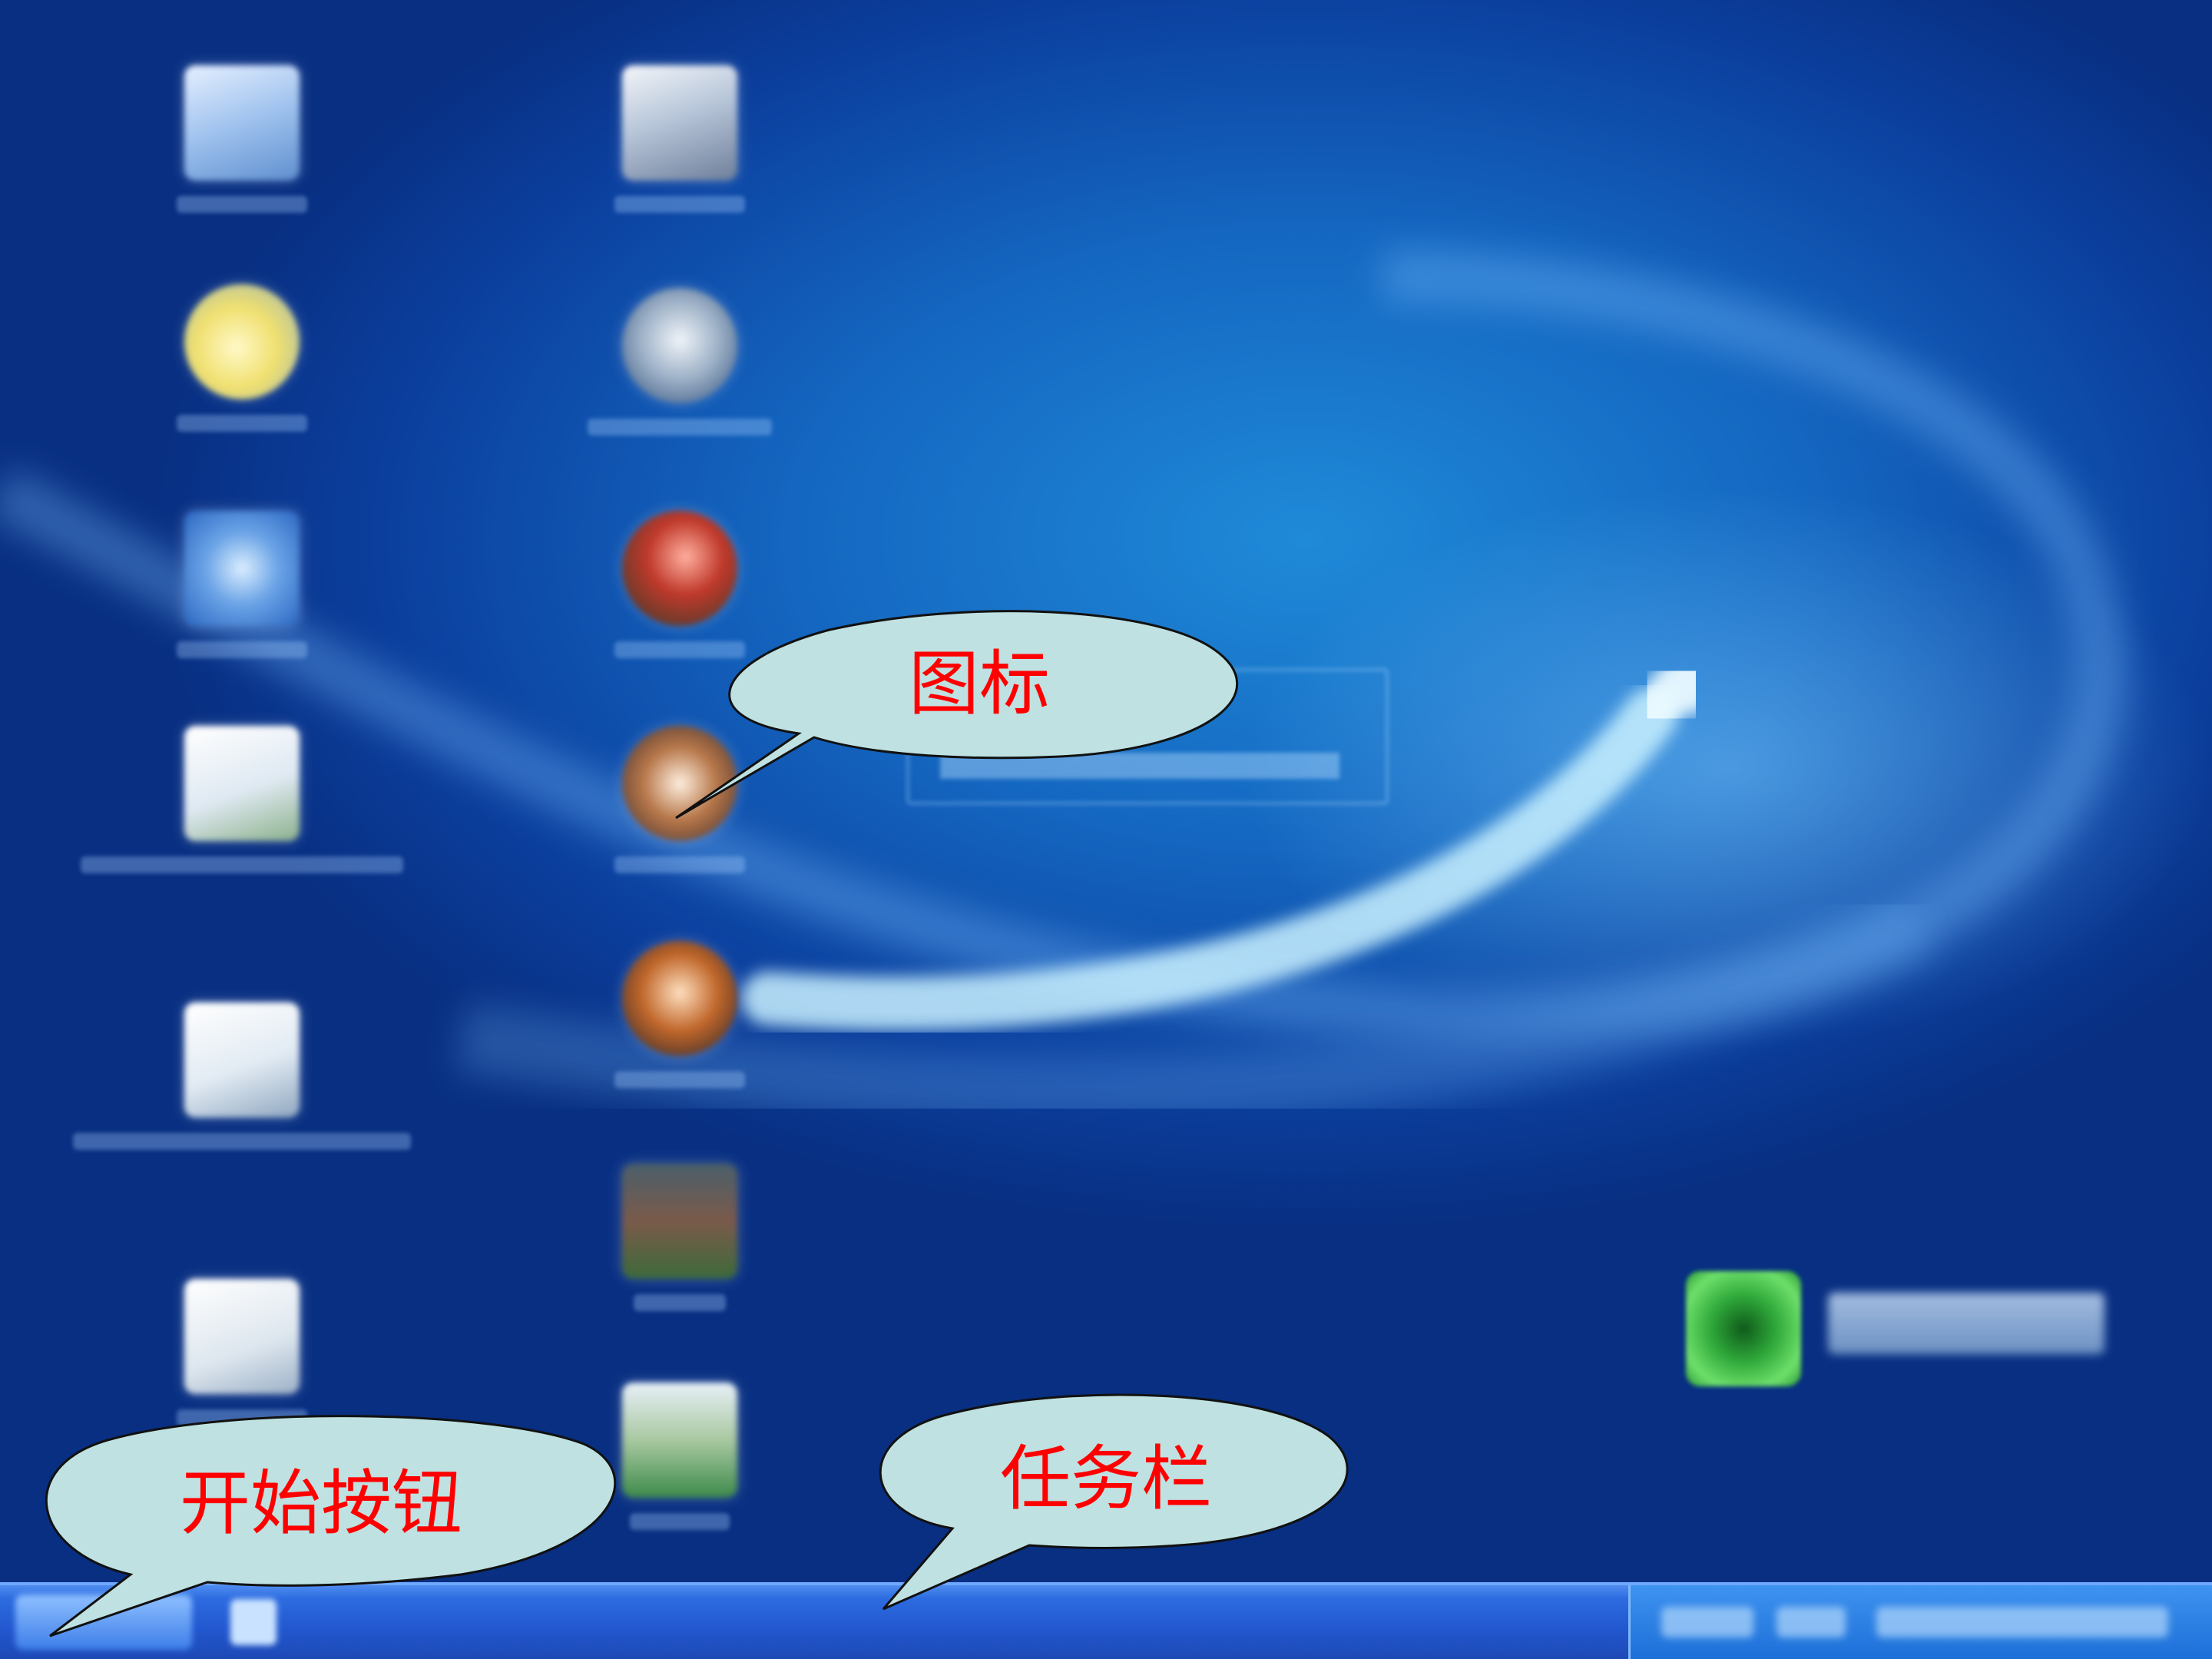 This screenshot has height=1659, width=2212. I want to click on taskbar-callout-label: 任务栏, so click(1105, 1479).